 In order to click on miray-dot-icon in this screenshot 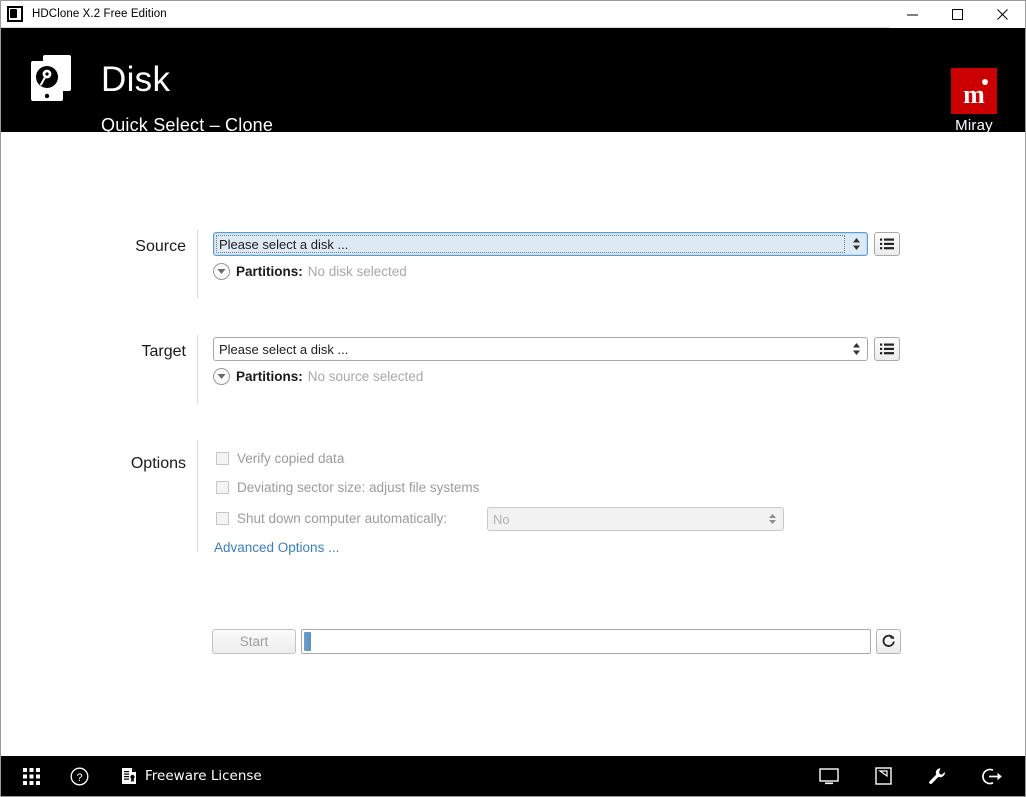, I will do `click(985, 82)`.